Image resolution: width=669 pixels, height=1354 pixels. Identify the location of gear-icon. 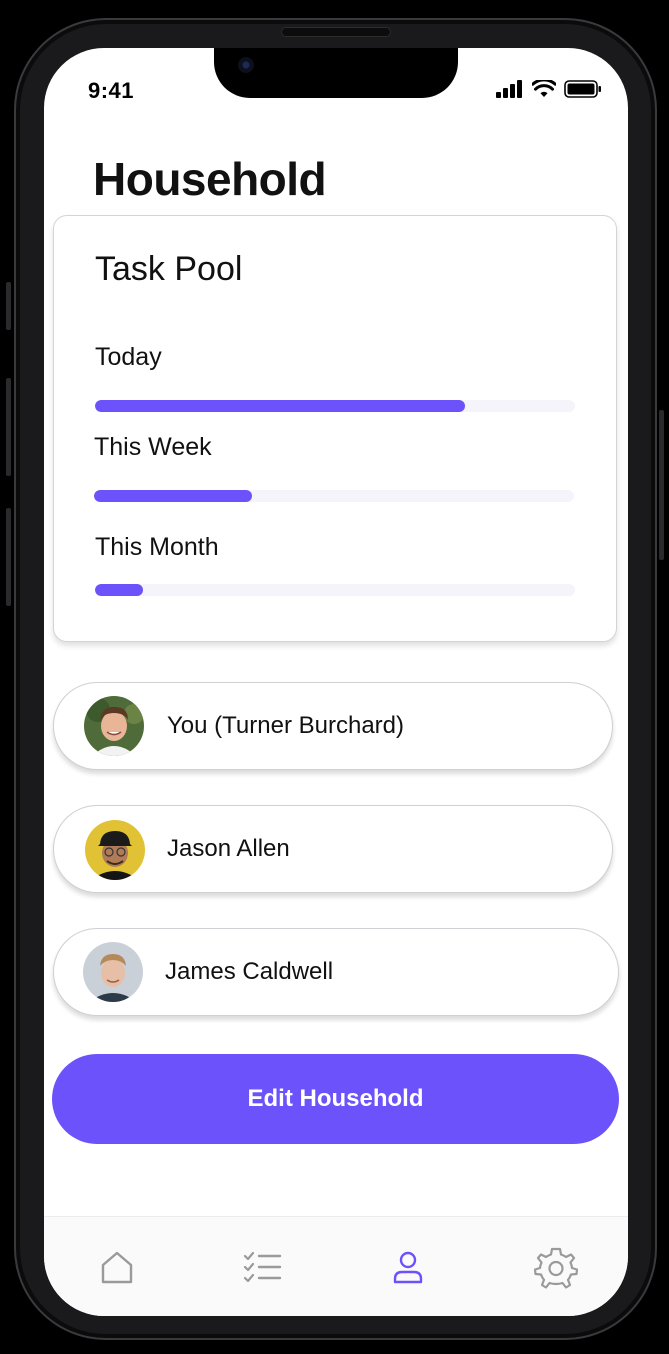
(556, 1268).